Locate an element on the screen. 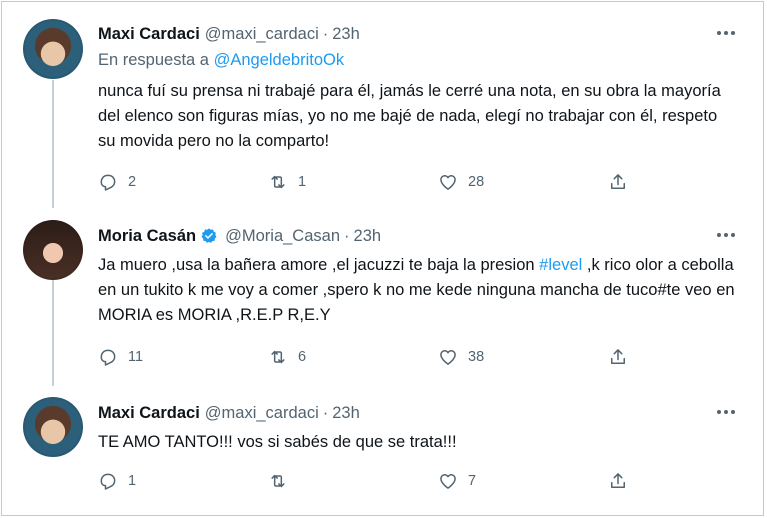 The image size is (767, 518). reply-button: 1 is located at coordinates (183, 481).